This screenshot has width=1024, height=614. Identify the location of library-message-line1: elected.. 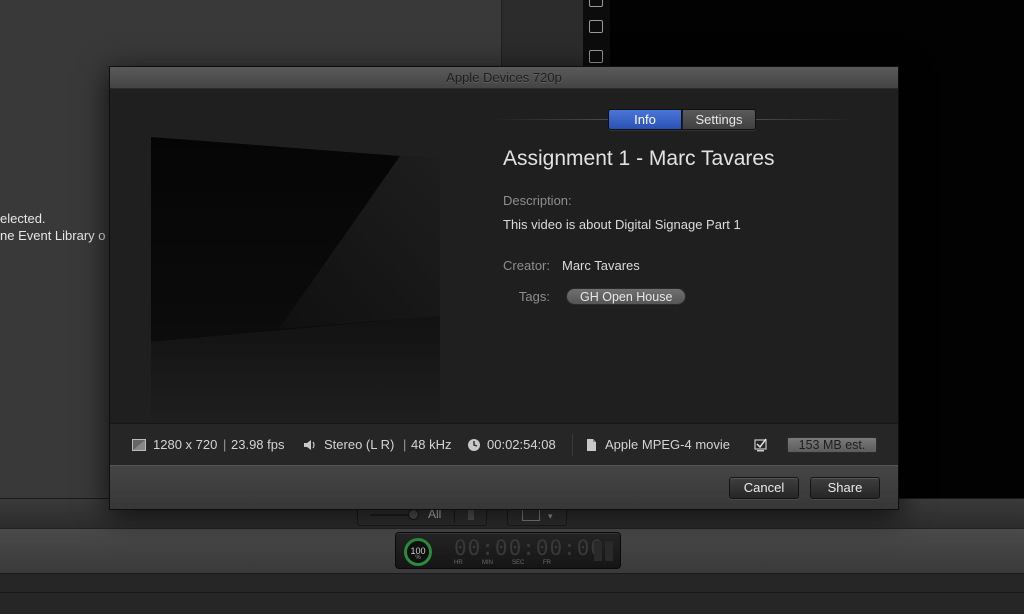
(23, 218).